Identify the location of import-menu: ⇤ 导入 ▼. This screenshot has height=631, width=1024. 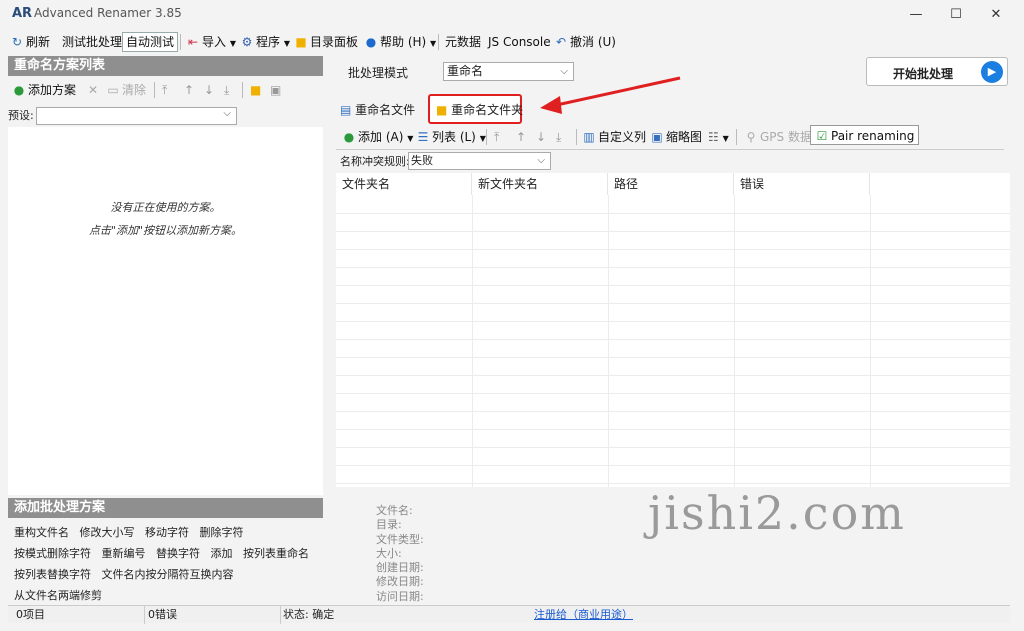
(211, 42).